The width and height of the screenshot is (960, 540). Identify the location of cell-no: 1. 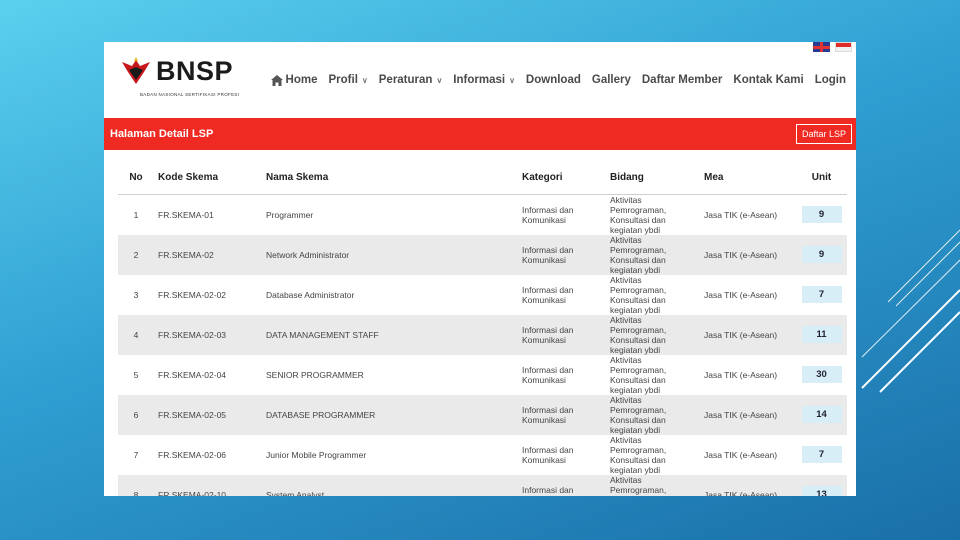
(136, 214).